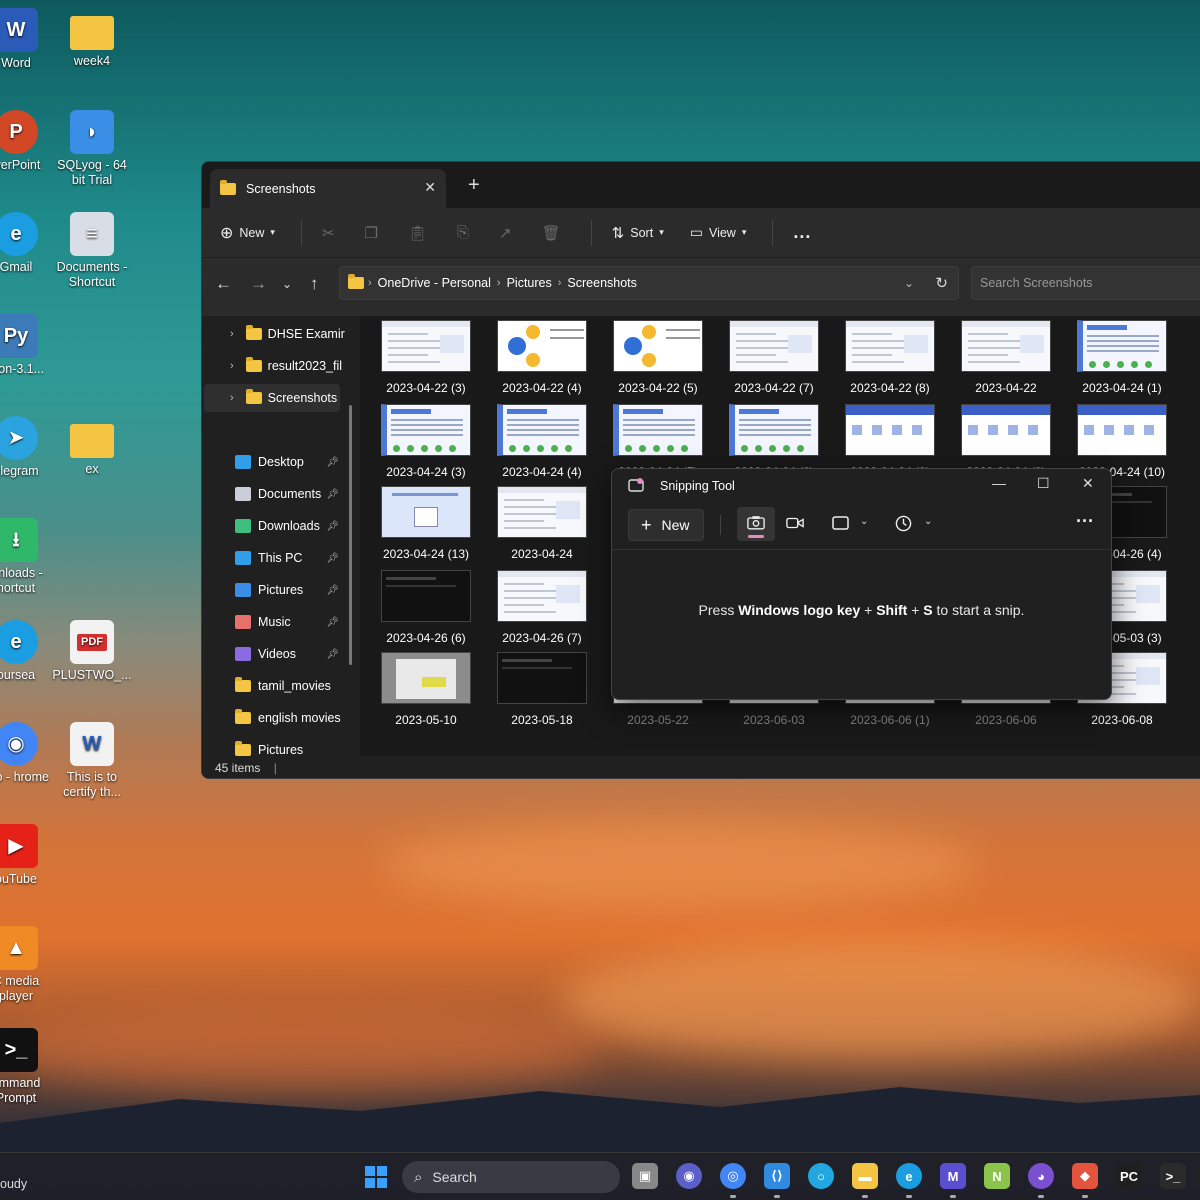  What do you see at coordinates (777, 1176) in the screenshot?
I see `vscode-icon: ⟨⟩` at bounding box center [777, 1176].